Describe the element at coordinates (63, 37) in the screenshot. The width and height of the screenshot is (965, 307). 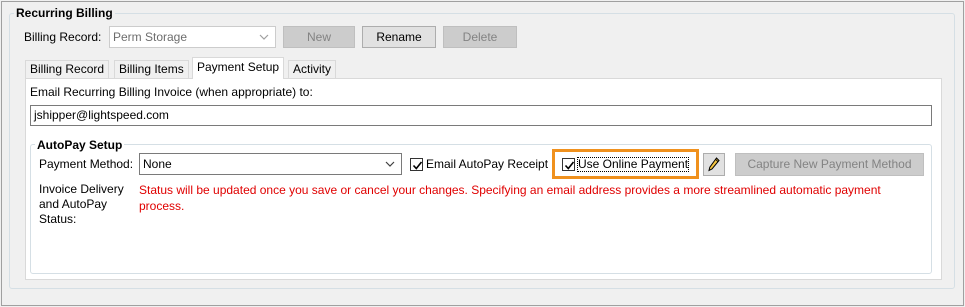
I see `billing-record-label: Billing Record:` at that location.